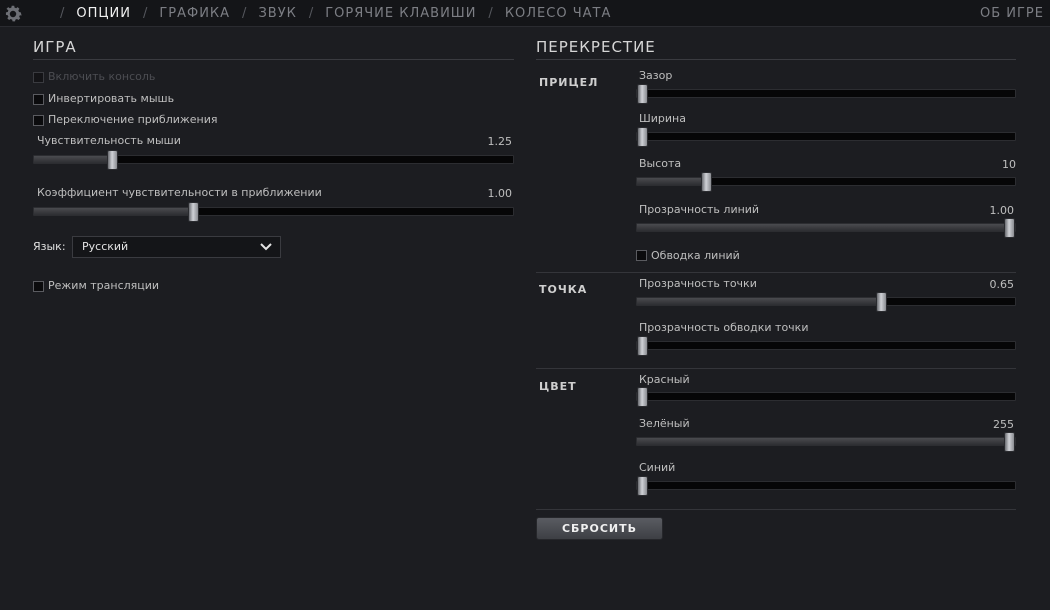 Image resolution: width=1050 pixels, height=610 pixels. What do you see at coordinates (558, 386) in the screenshot?
I see `color-group-label: ЦВЕТ` at bounding box center [558, 386].